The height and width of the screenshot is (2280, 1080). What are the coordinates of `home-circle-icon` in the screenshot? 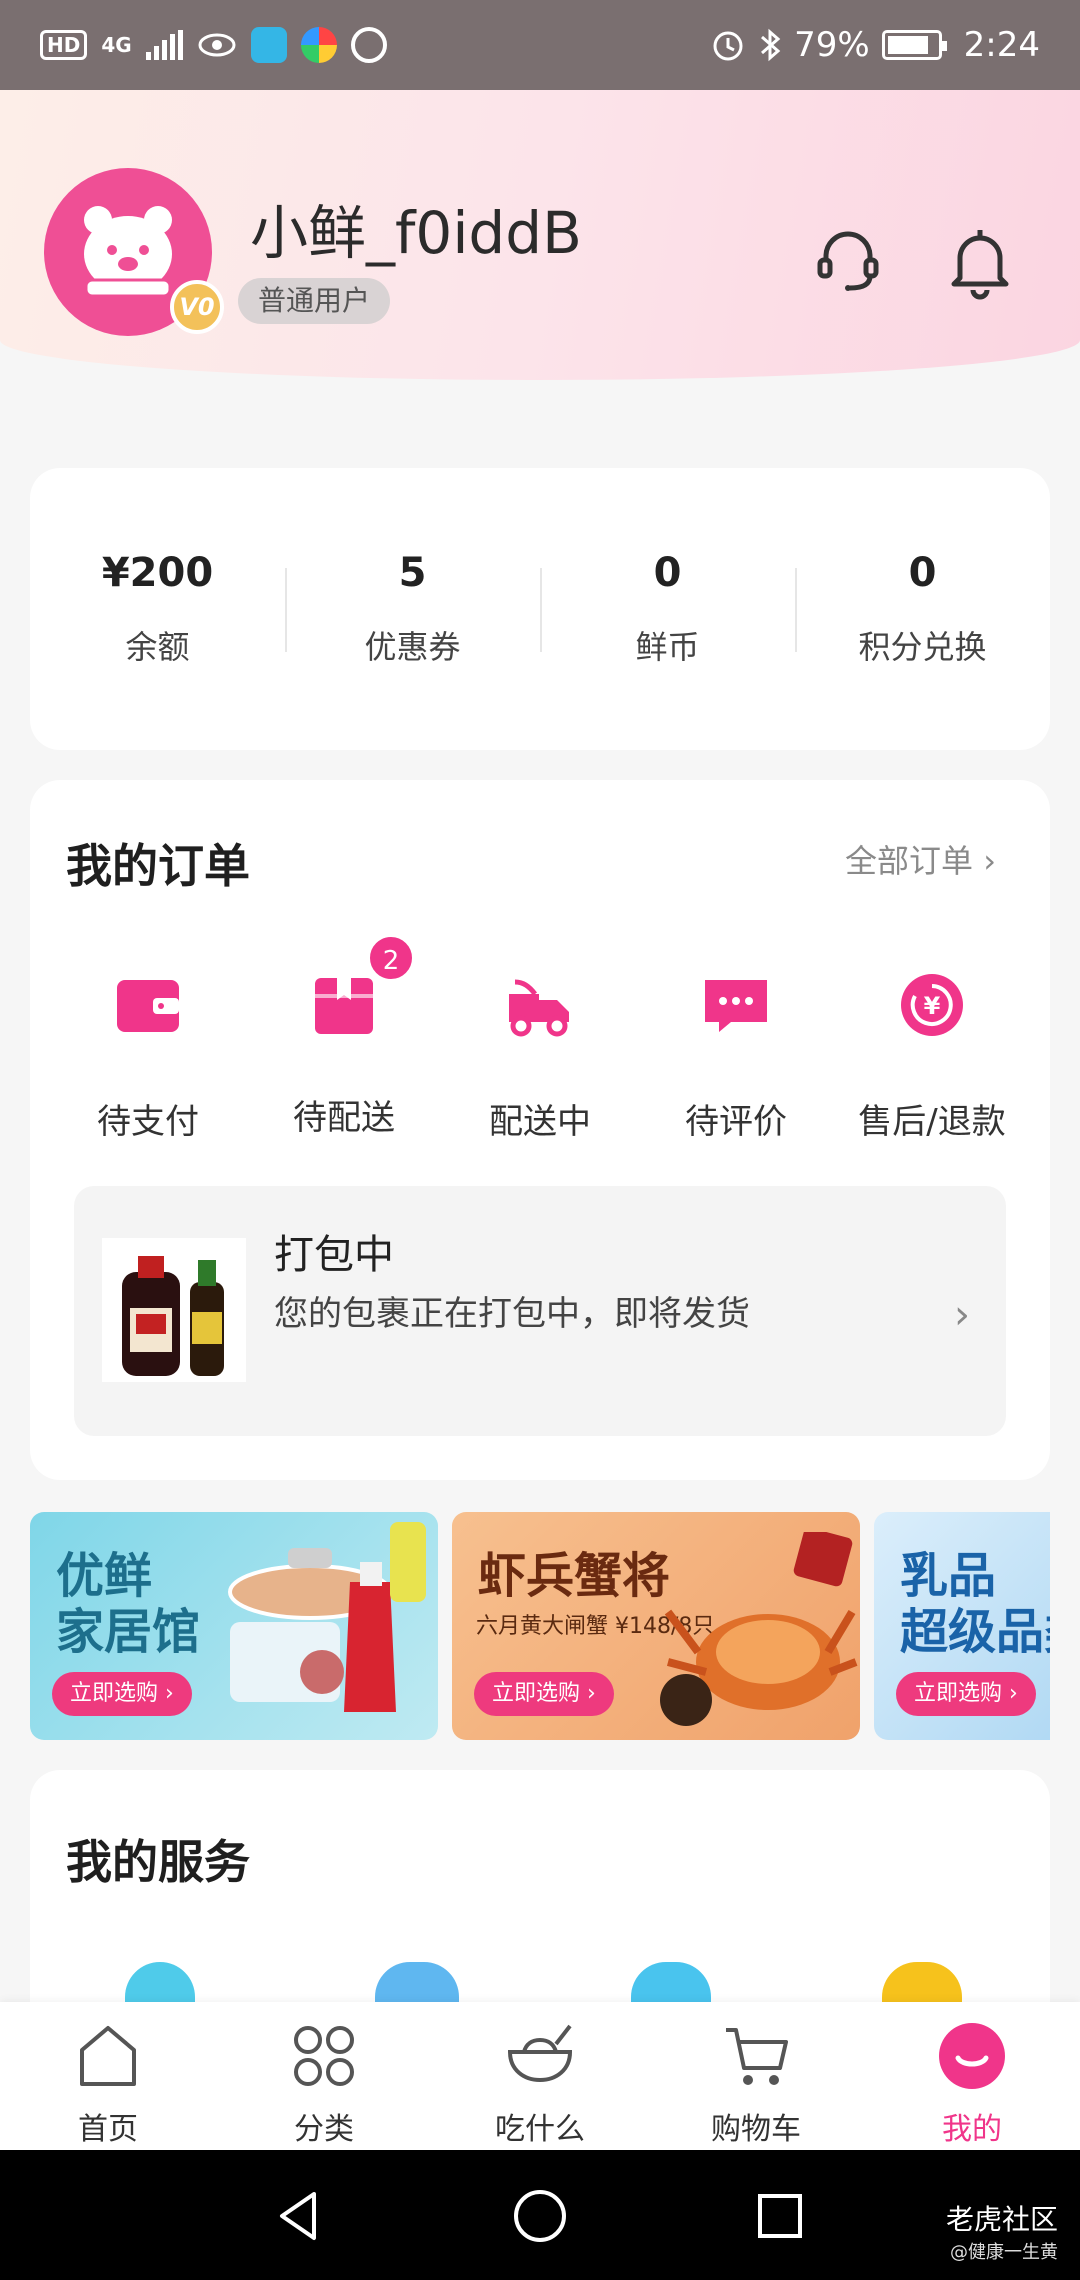 It's located at (540, 2216).